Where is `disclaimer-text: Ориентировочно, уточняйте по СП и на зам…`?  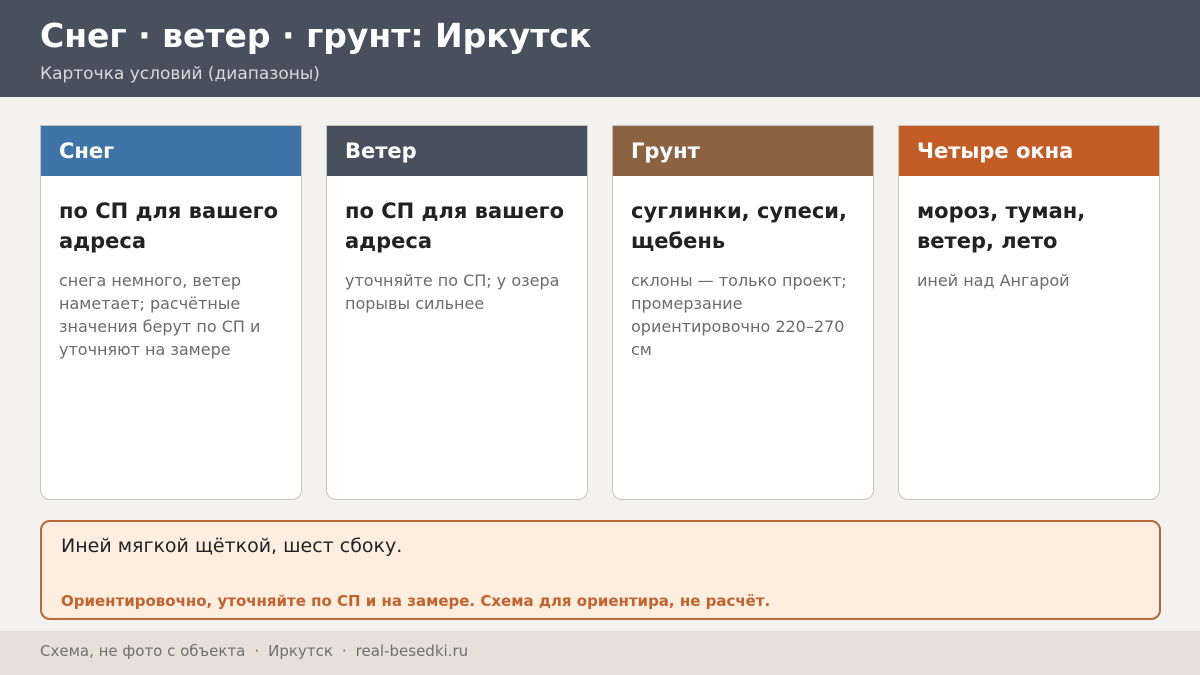 disclaimer-text: Ориентировочно, уточняйте по СП и на зам… is located at coordinates (416, 601).